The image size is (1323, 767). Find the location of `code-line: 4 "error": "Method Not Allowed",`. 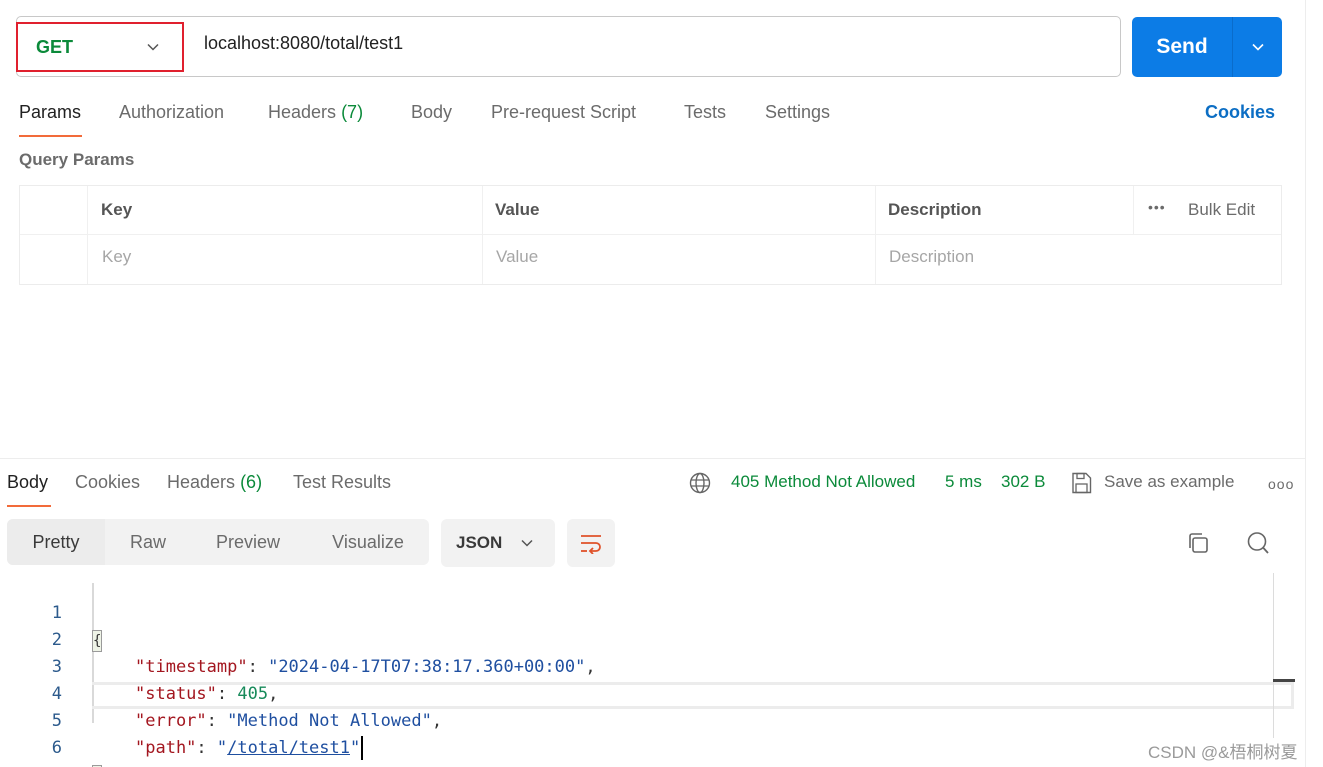

code-line: 4 "error": "Method Not Allowed", is located at coordinates (221, 692).